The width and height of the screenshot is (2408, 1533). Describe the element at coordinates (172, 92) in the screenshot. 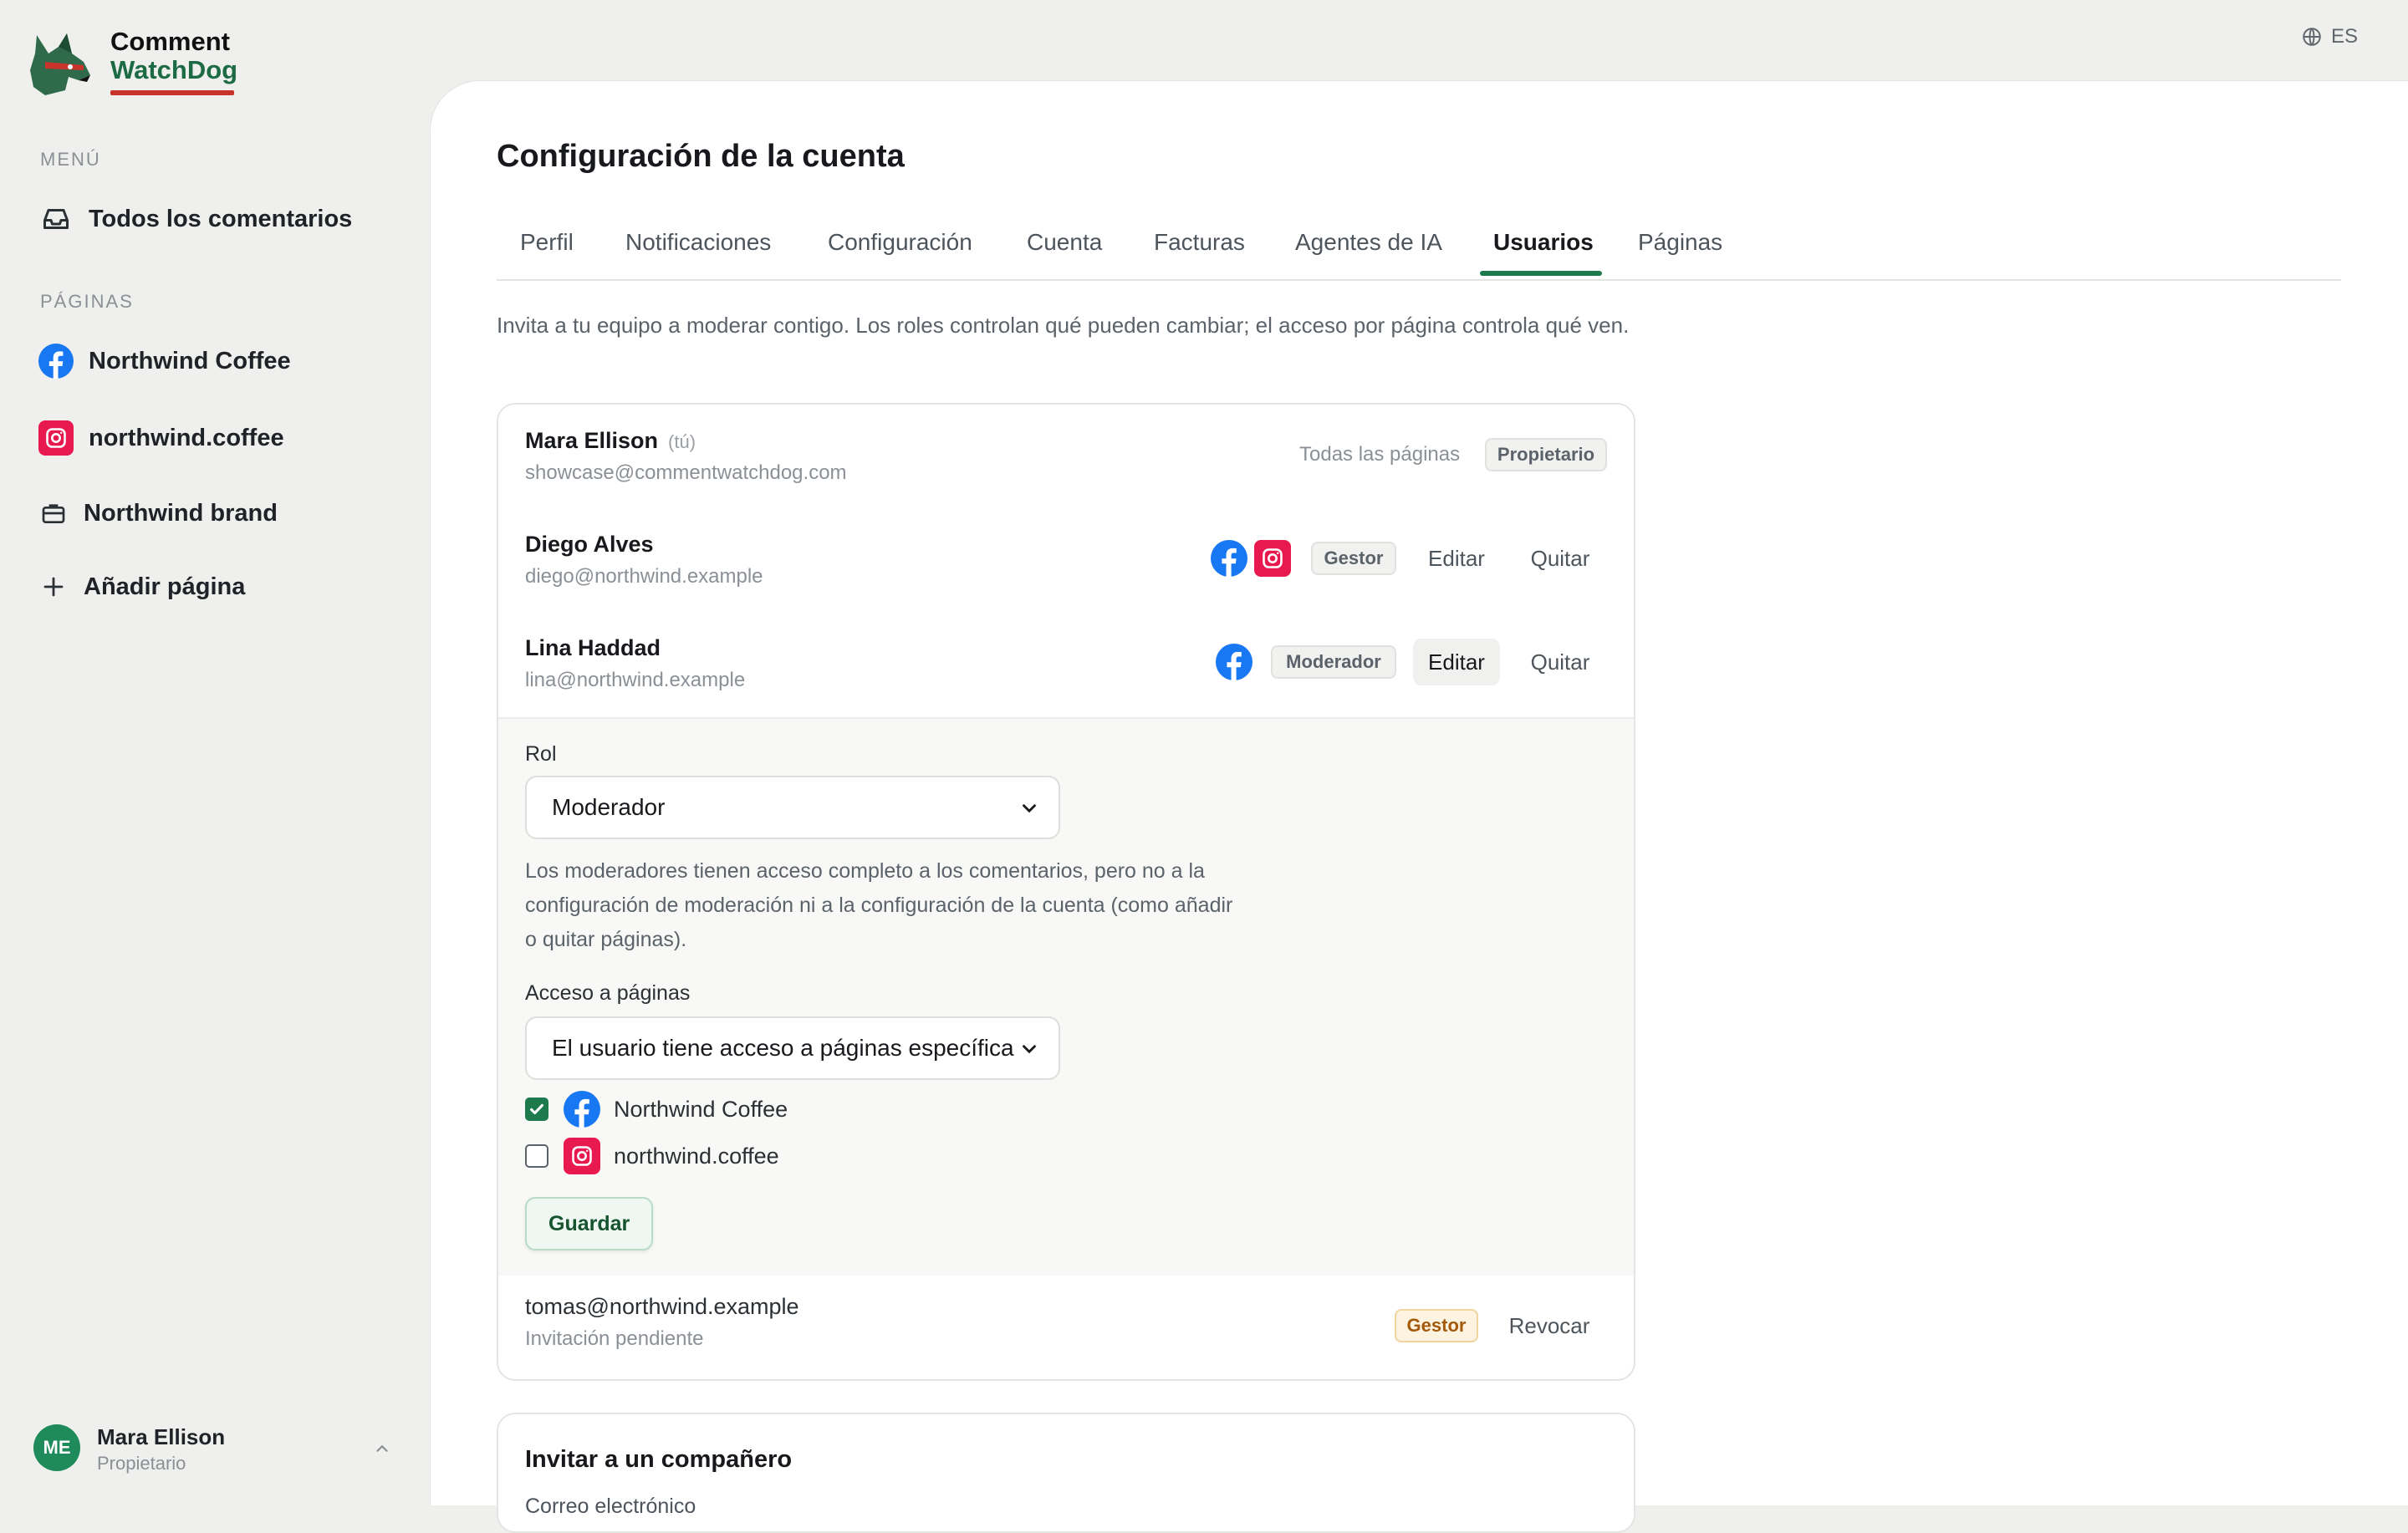

I see `brand-underline` at that location.